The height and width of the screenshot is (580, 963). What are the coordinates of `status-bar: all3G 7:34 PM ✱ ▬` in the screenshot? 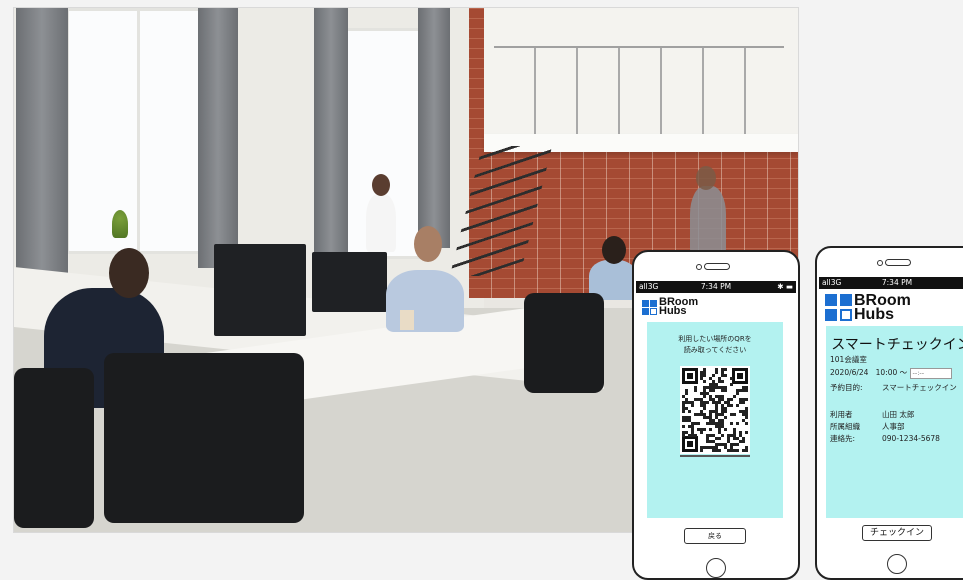 It's located at (716, 287).